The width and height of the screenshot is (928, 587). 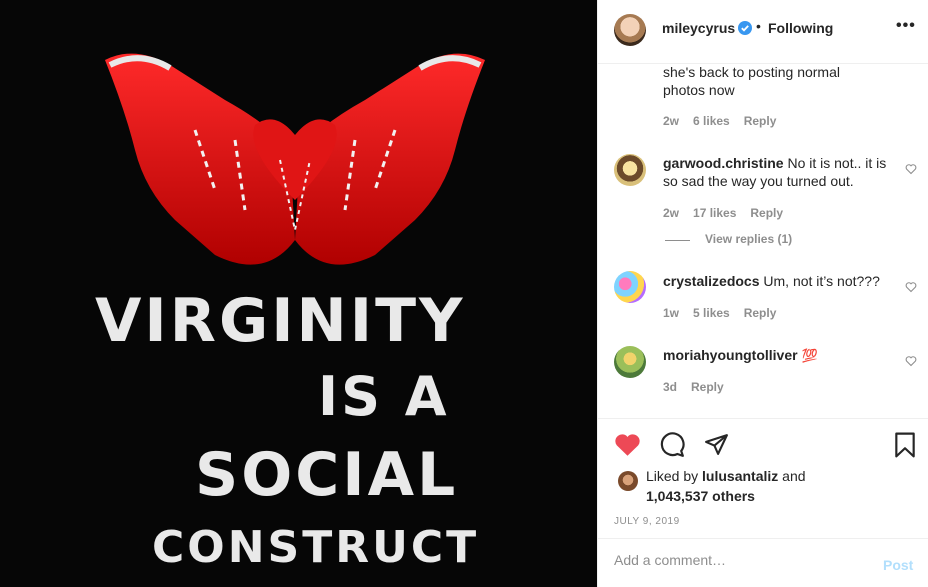 What do you see at coordinates (714, 213) in the screenshot?
I see `comment-likes: 17 likes` at bounding box center [714, 213].